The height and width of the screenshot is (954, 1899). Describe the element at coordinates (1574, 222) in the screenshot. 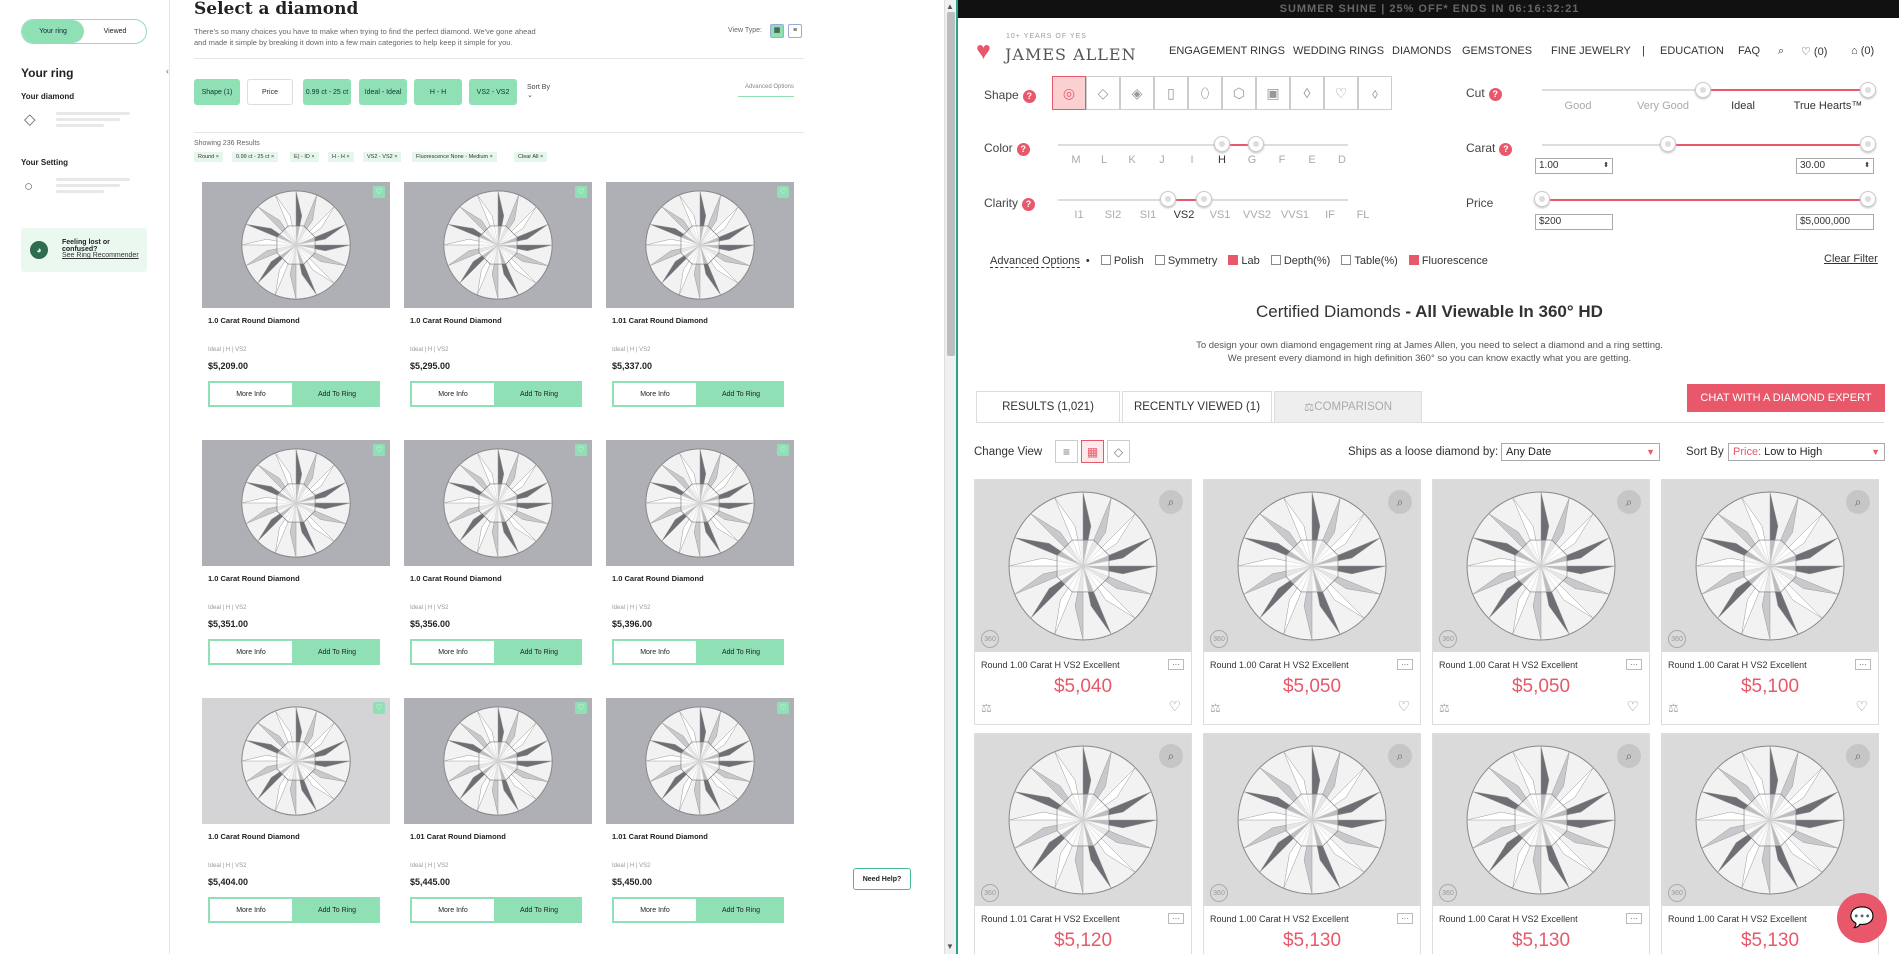

I see `price-min-input: $200` at that location.